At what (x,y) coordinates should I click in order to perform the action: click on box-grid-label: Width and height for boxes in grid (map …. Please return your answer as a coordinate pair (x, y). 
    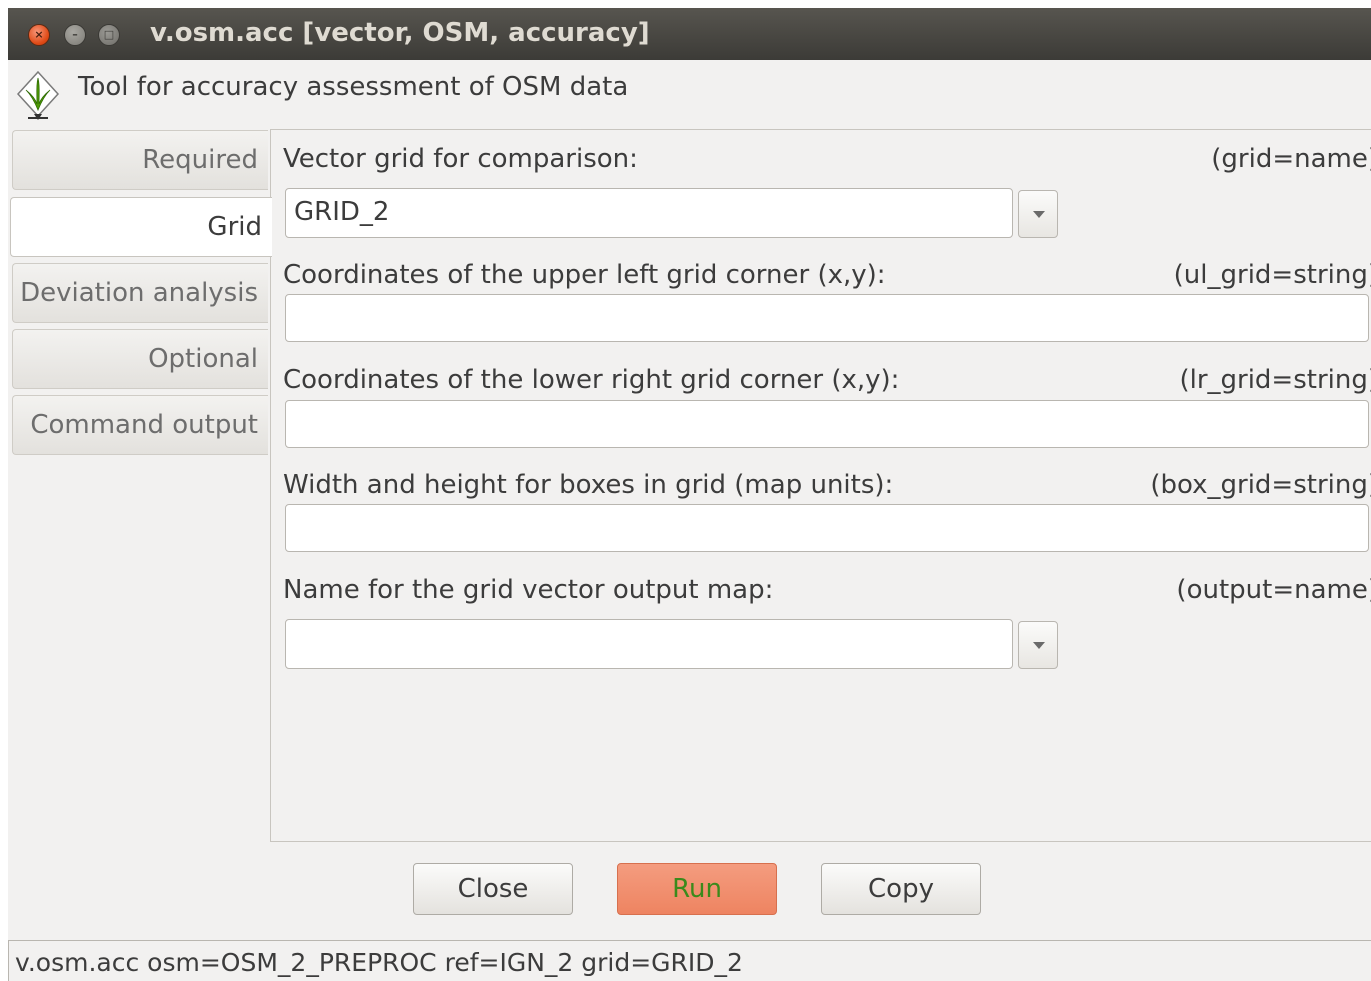
    Looking at the image, I should click on (588, 485).